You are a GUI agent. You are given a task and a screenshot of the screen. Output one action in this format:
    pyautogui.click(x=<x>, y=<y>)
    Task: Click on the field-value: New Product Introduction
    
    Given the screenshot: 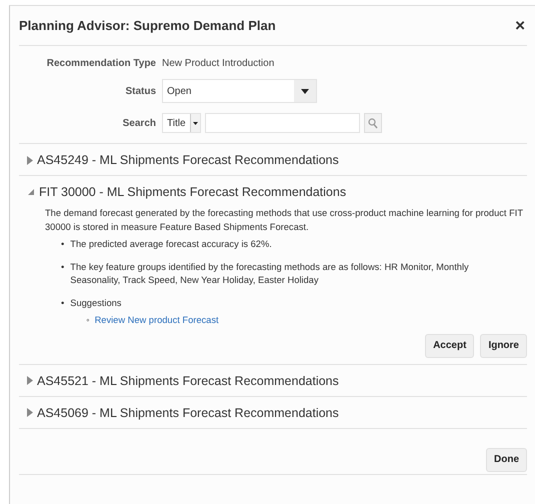 What is the action you would take?
    pyautogui.click(x=219, y=63)
    